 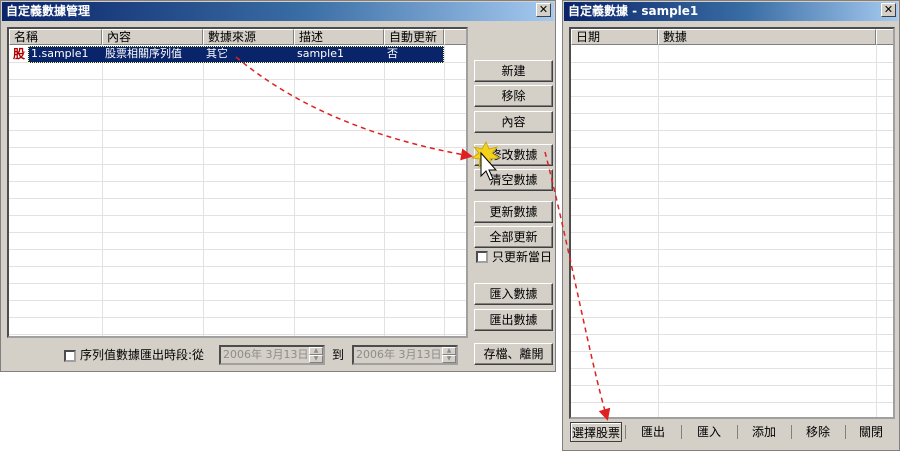 What do you see at coordinates (392, 53) in the screenshot?
I see `cell-auto-update: 否` at bounding box center [392, 53].